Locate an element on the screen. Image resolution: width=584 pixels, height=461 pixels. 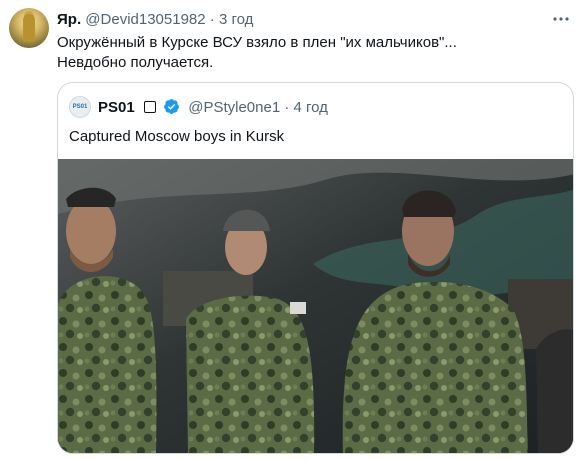
quoted-author-name: PS01 is located at coordinates (116, 107).